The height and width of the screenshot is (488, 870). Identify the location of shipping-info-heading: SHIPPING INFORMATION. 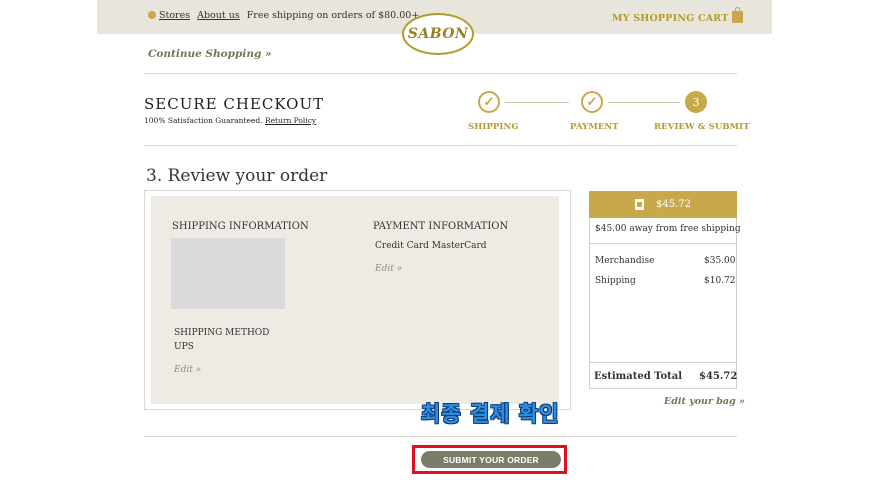
(240, 226).